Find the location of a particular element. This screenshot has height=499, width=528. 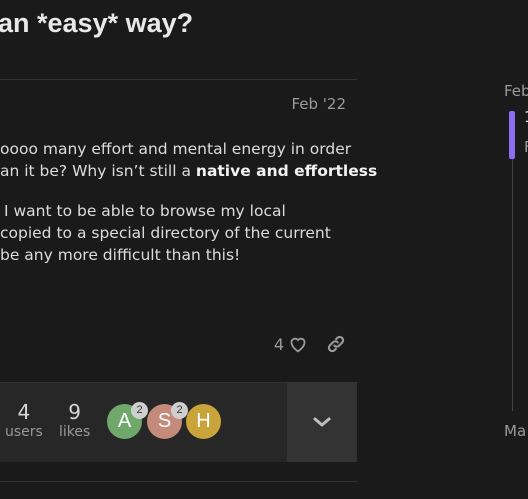

like-count: 4 is located at coordinates (278, 344).